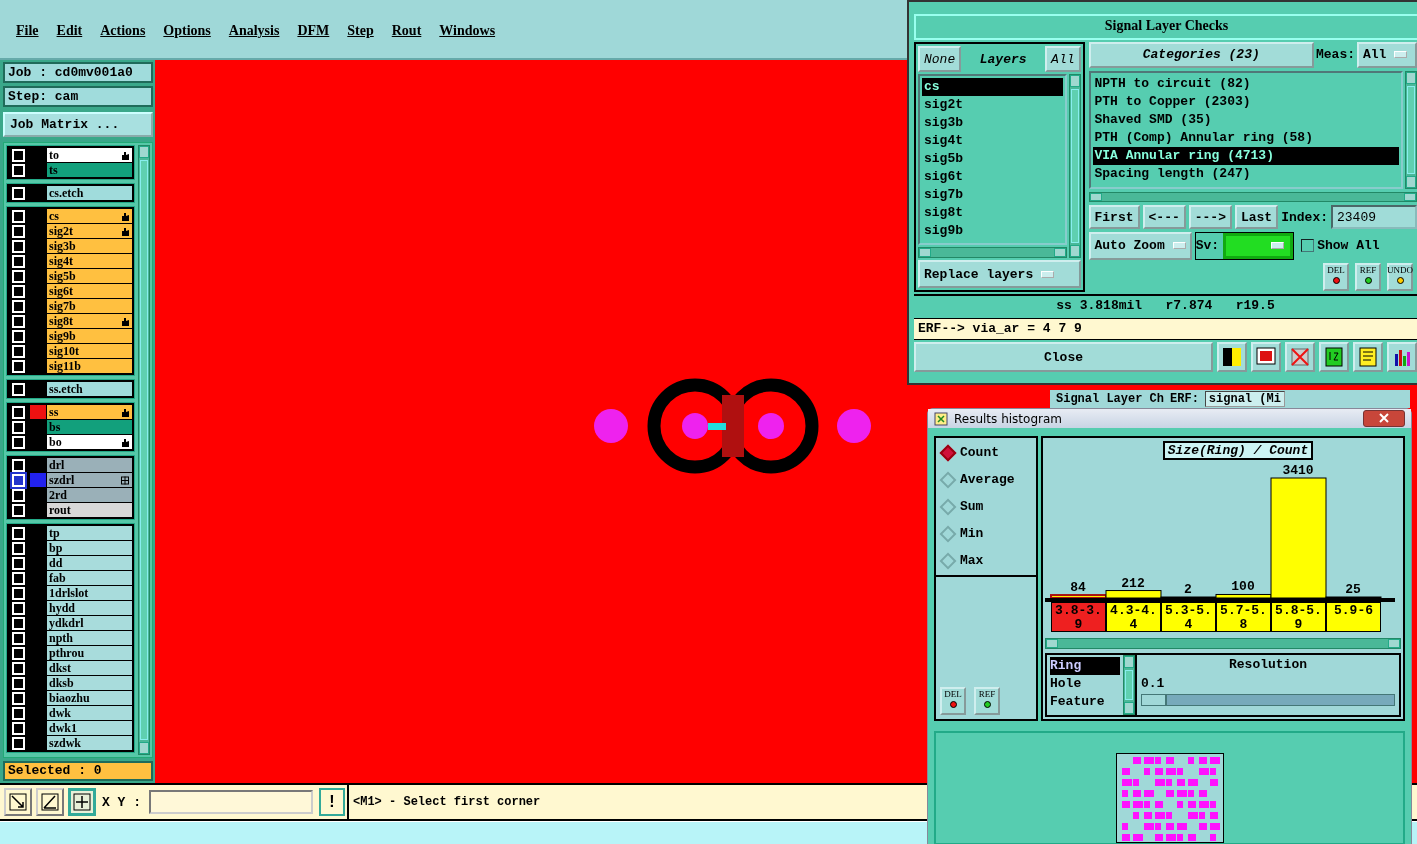 The height and width of the screenshot is (844, 1417). Describe the element at coordinates (1232, 357) in the screenshot. I see `toolbar-button` at that location.